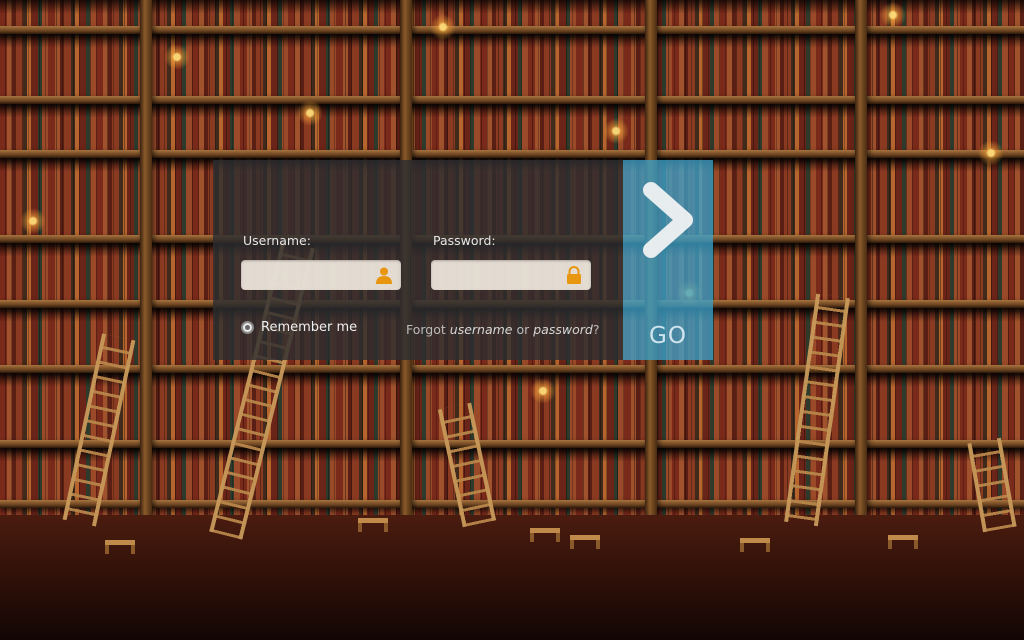 Image resolution: width=1024 pixels, height=640 pixels. What do you see at coordinates (309, 327) in the screenshot?
I see `remember-me-label: Remember me` at bounding box center [309, 327].